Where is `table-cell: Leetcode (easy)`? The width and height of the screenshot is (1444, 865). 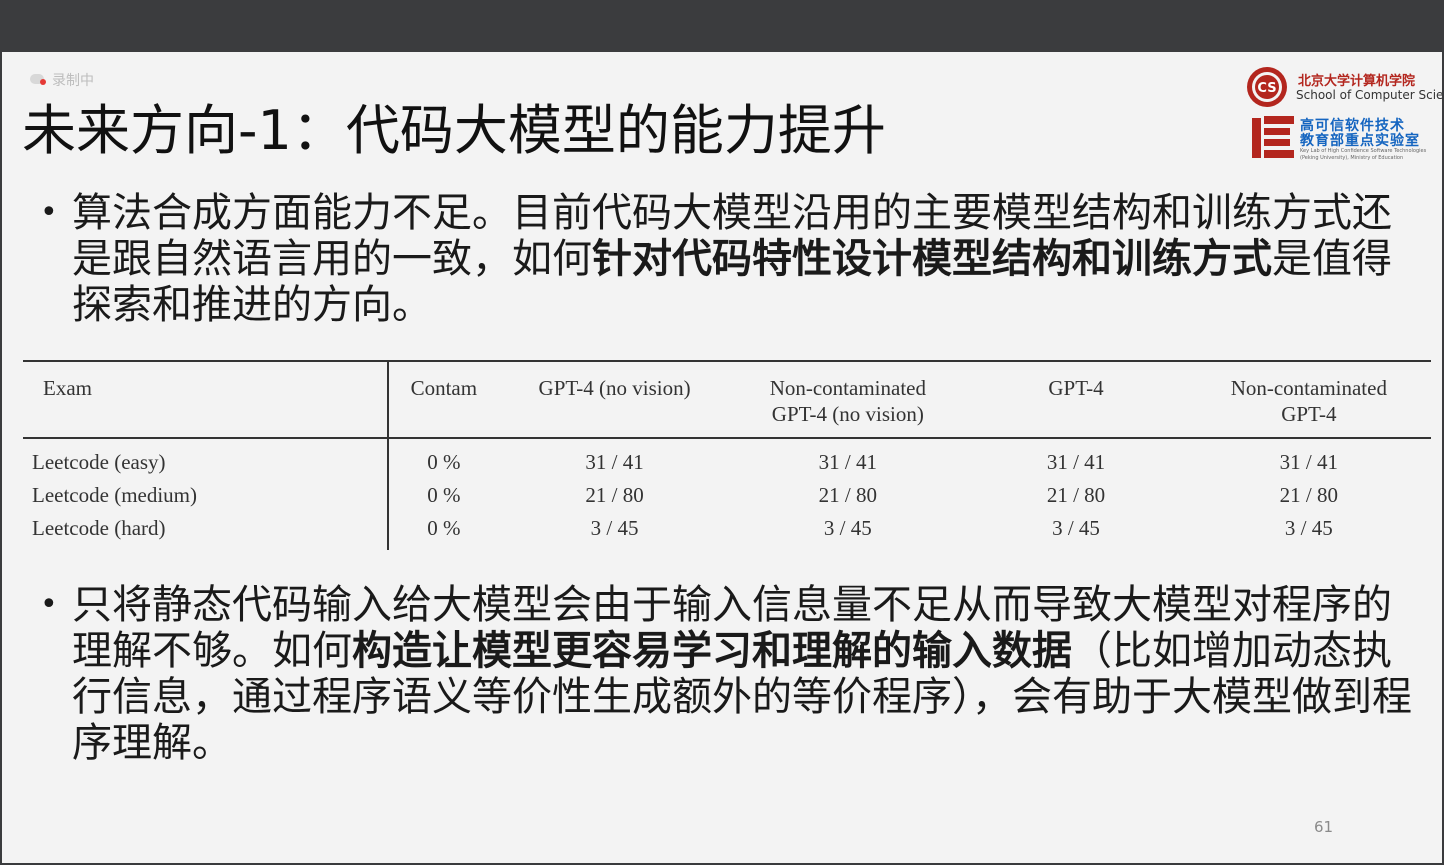 table-cell: Leetcode (easy) is located at coordinates (206, 458).